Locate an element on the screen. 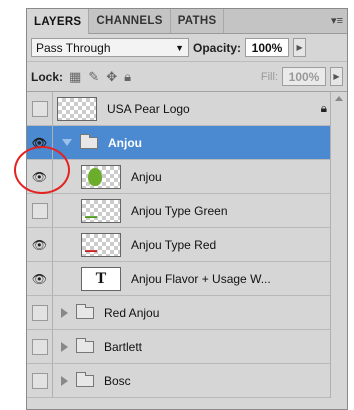 This screenshot has width=354, height=410. layer-group-row: 👁︎ Anjou is located at coordinates (187, 143).